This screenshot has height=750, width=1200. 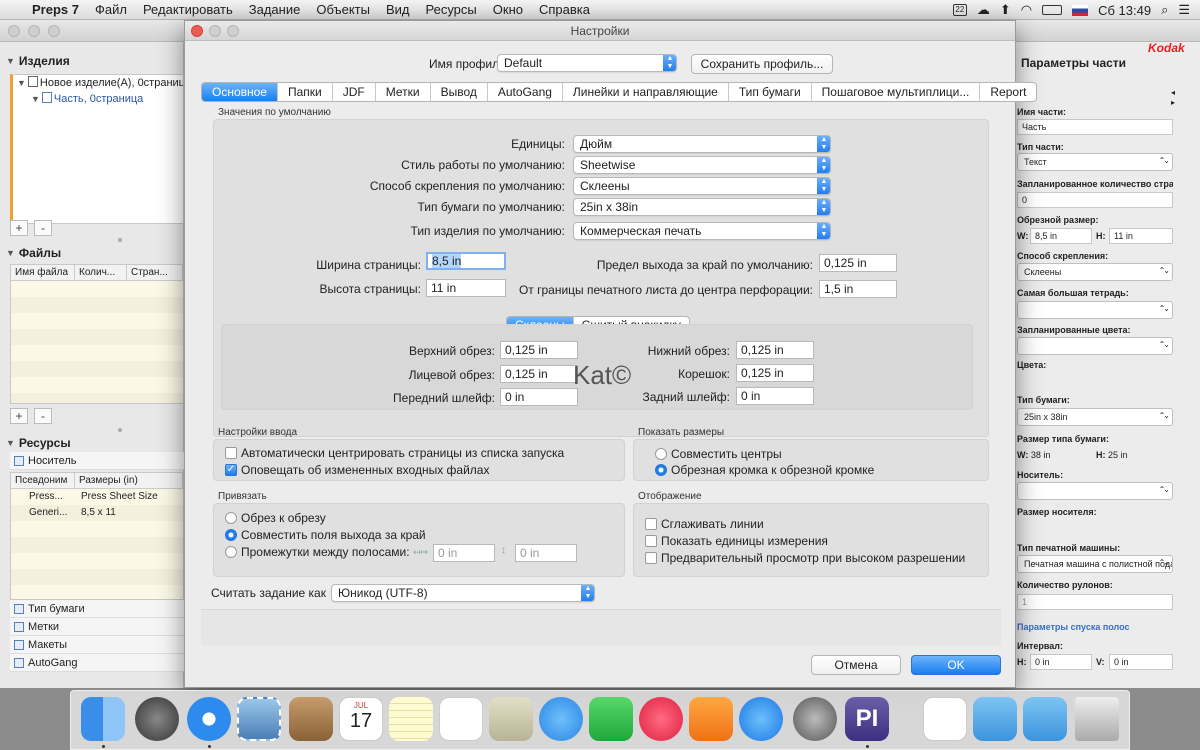 What do you see at coordinates (461, 719) in the screenshot?
I see `reminders-icon` at bounding box center [461, 719].